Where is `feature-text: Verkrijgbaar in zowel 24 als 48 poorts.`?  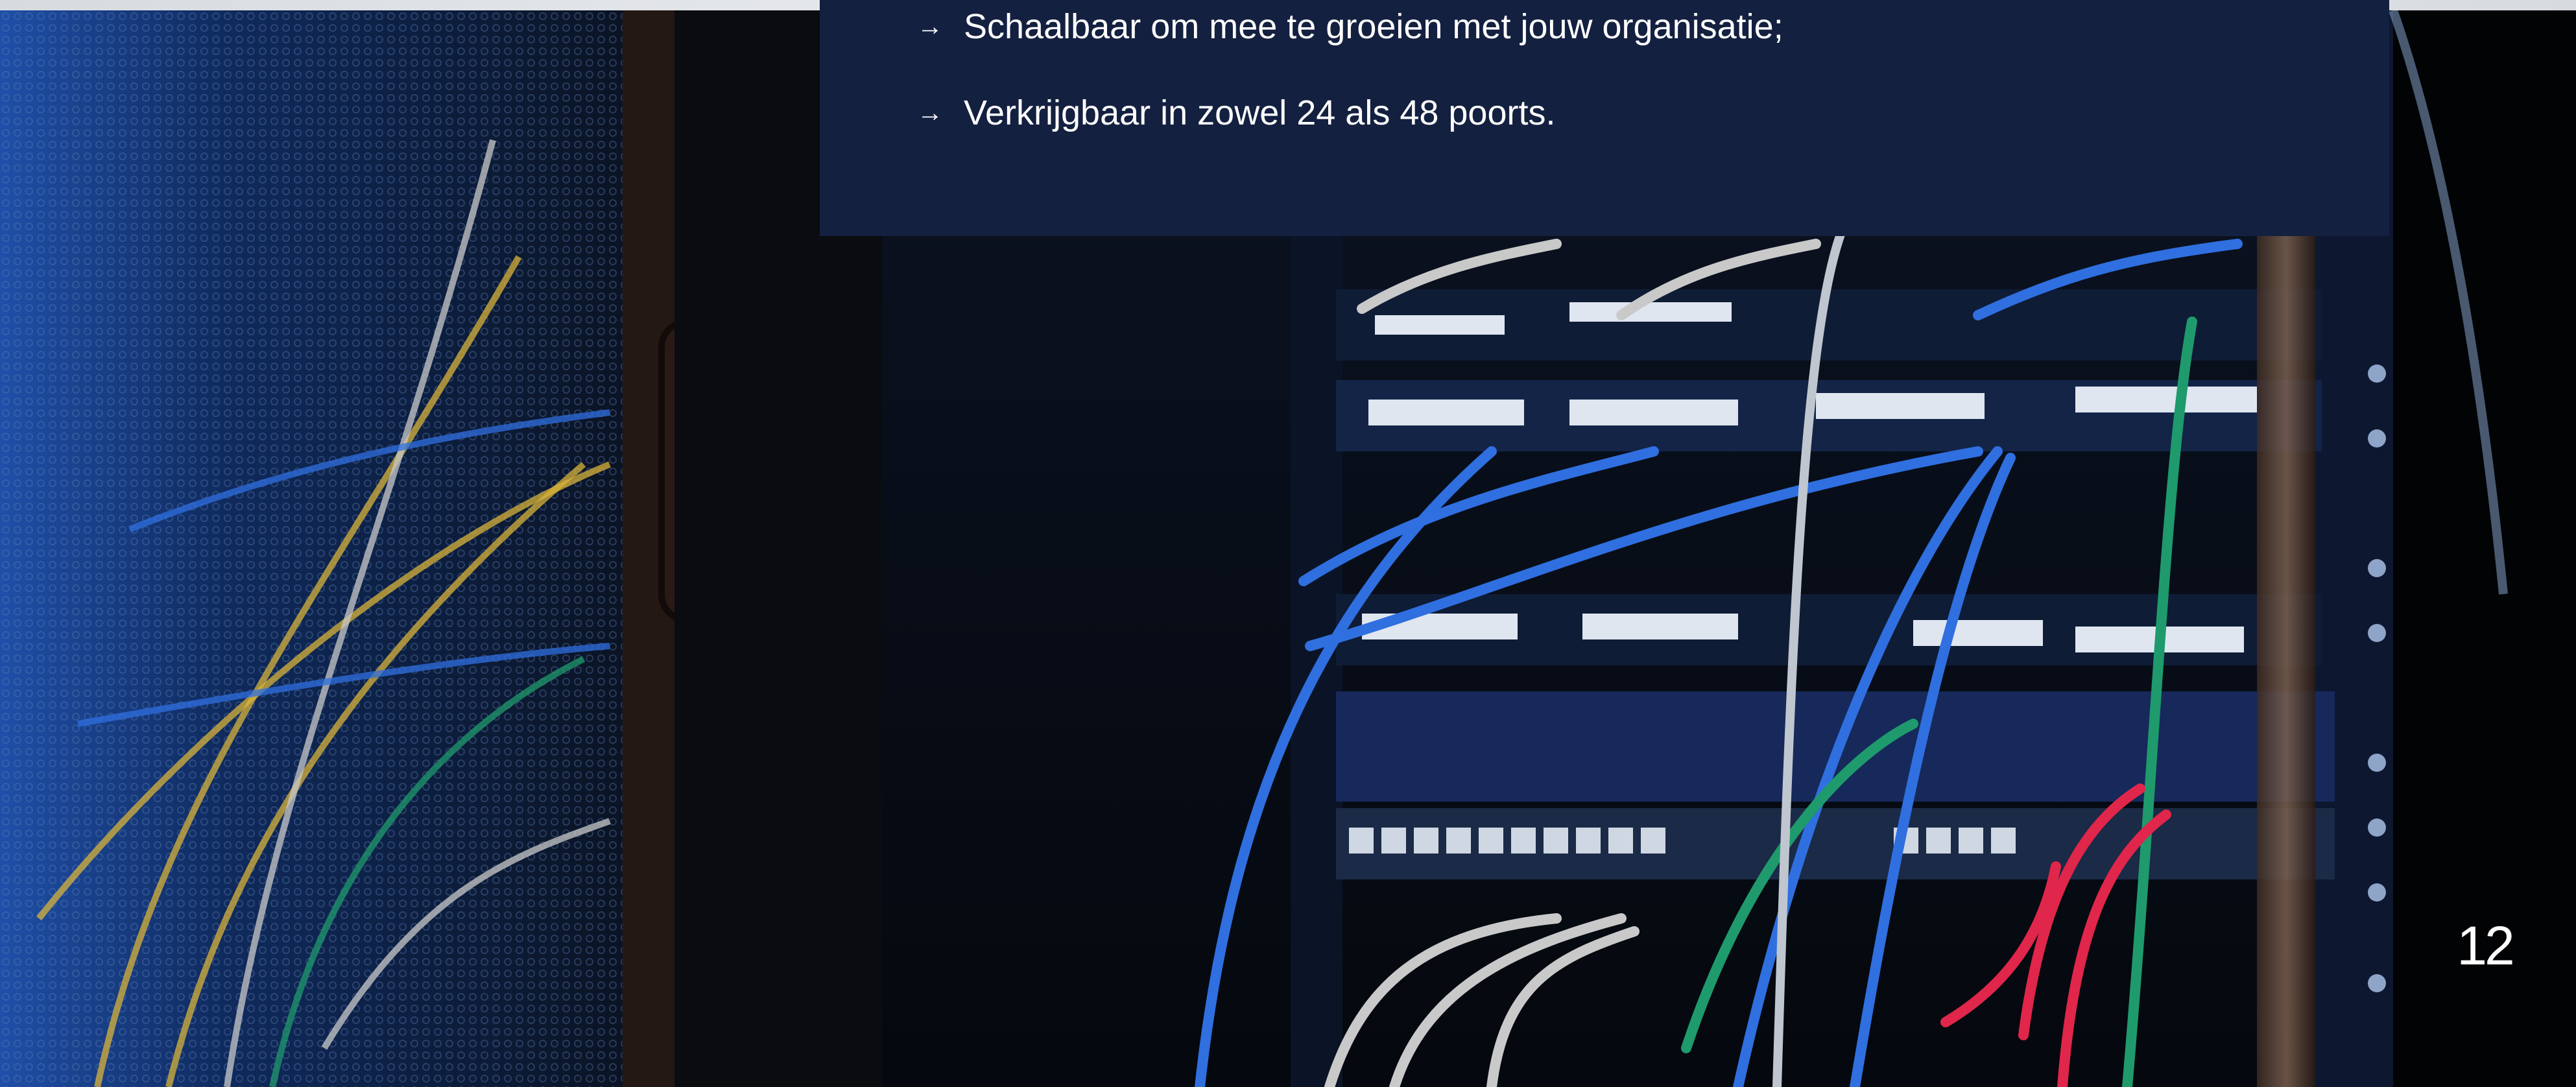 feature-text: Verkrijgbaar in zowel 24 als 48 poorts. is located at coordinates (1260, 112).